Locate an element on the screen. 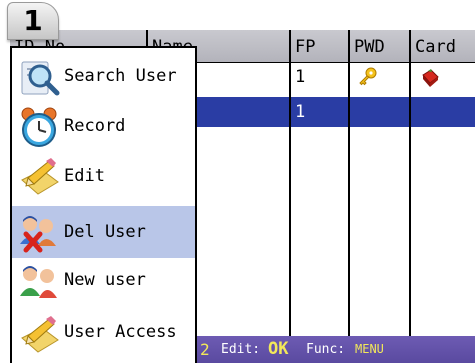 This screenshot has width=475, height=363. menu-label: New user is located at coordinates (105, 280).